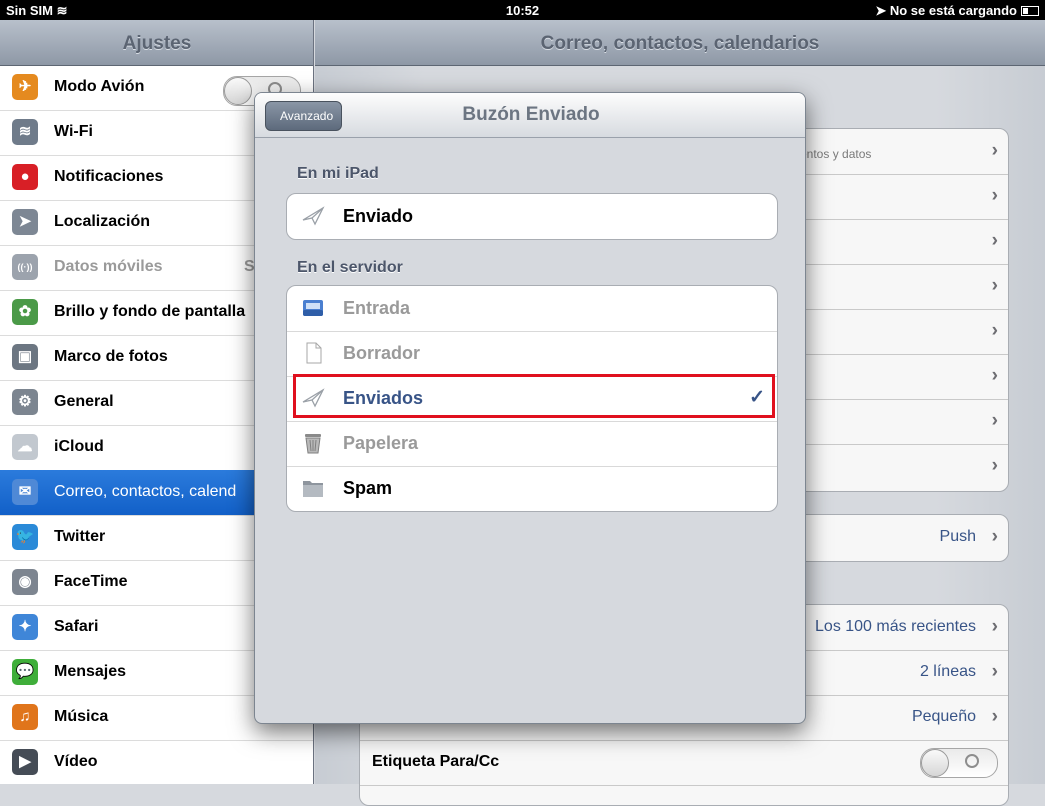 The width and height of the screenshot is (1045, 806). Describe the element at coordinates (25, 447) in the screenshot. I see `icloud-icon: ☁` at that location.